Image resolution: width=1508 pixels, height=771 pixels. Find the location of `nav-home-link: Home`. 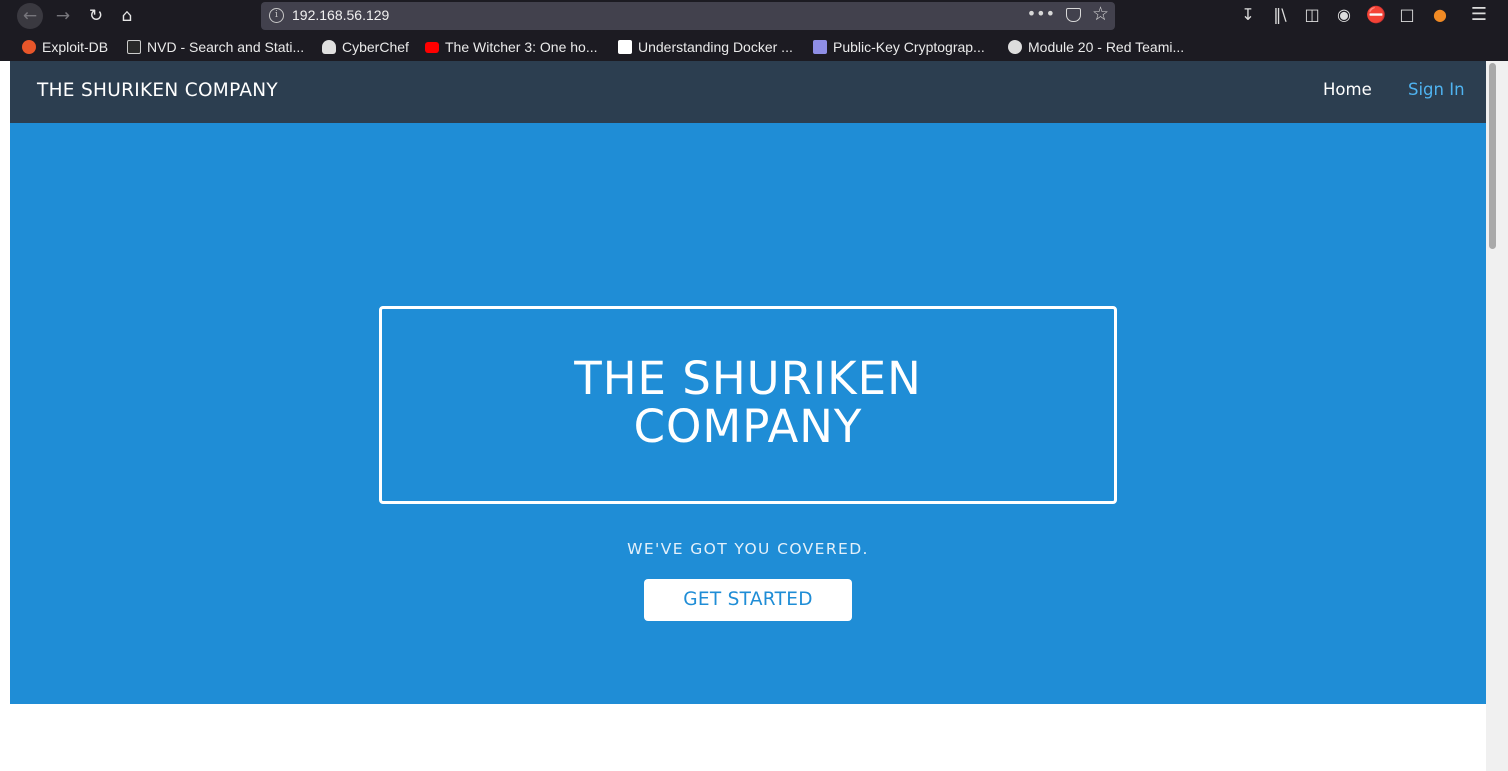

nav-home-link: Home is located at coordinates (1347, 89).